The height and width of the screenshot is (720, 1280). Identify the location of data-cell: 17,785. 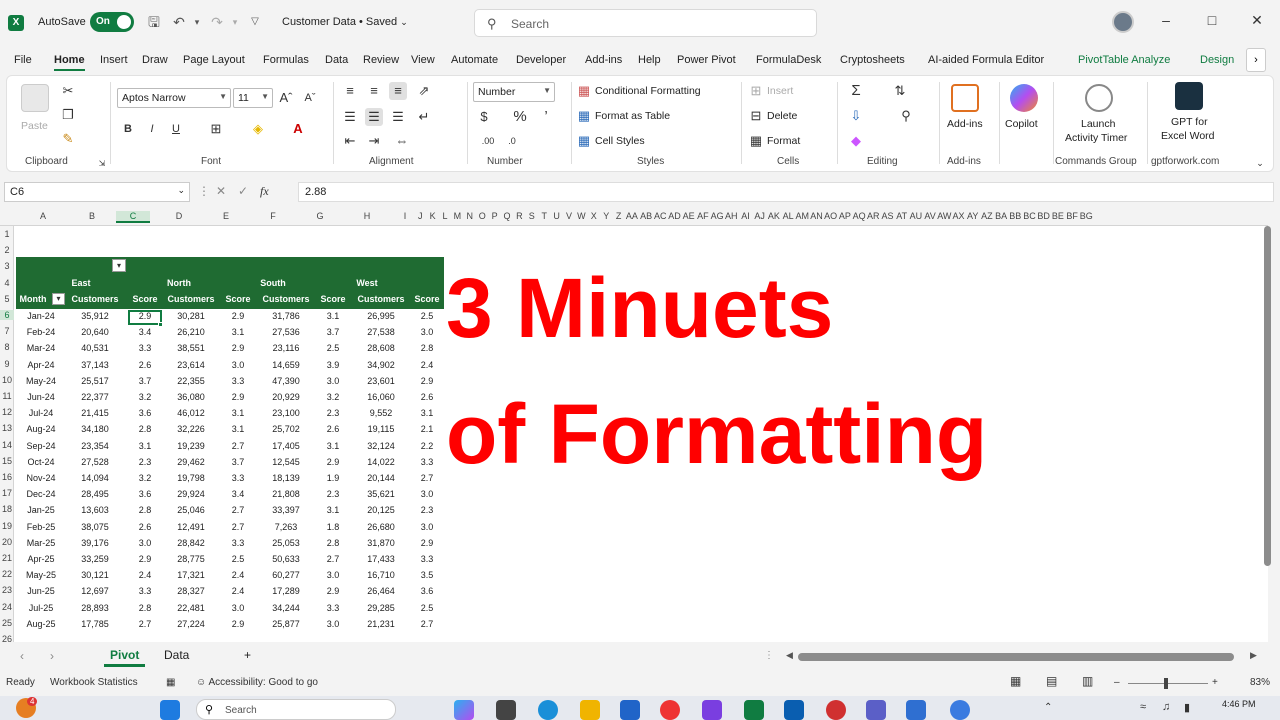
(95, 624).